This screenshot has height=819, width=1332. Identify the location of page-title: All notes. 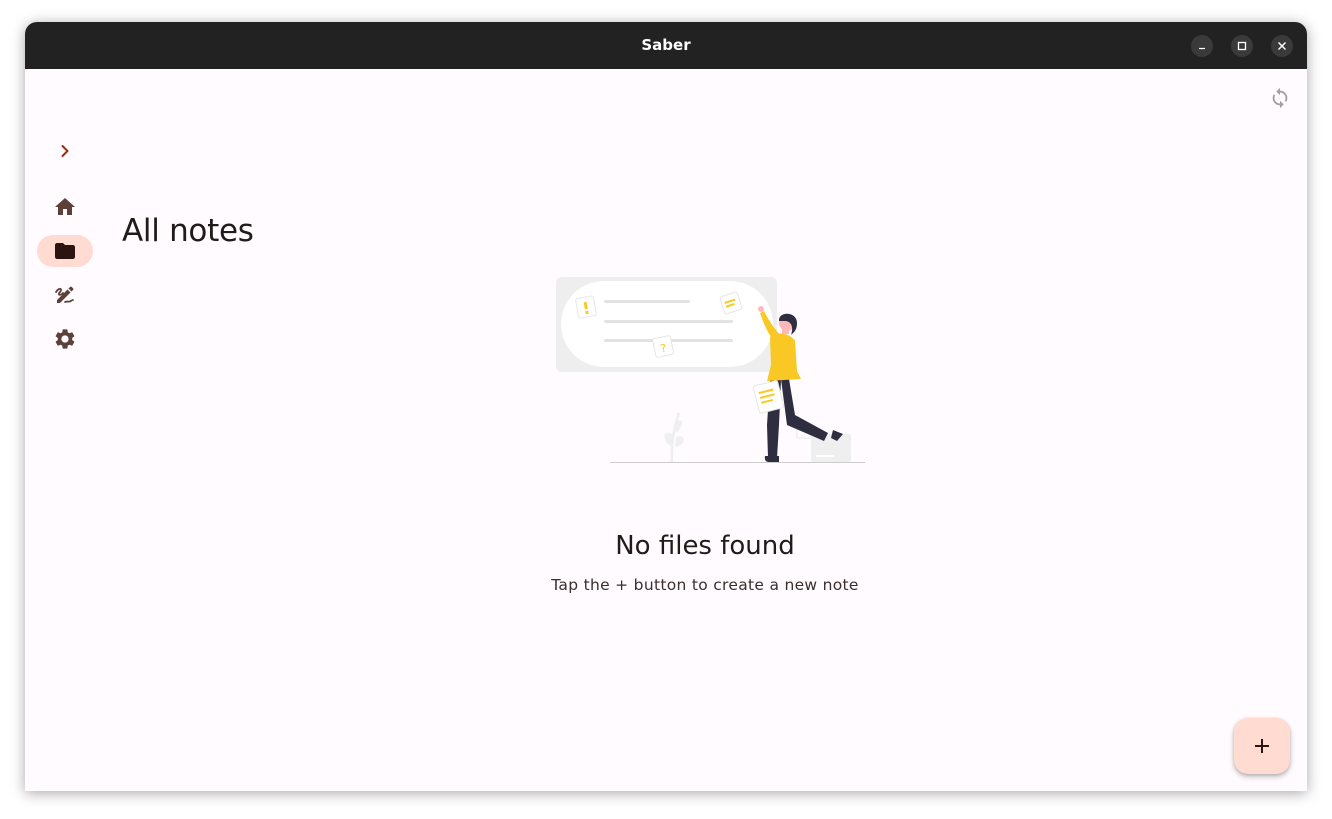
(188, 231).